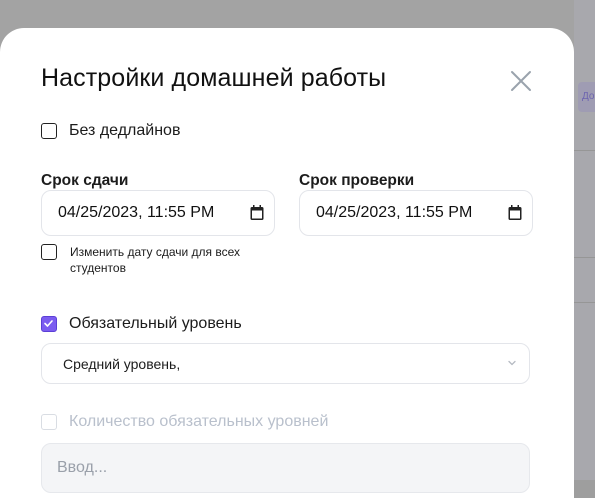 This screenshot has height=498, width=595. What do you see at coordinates (85, 180) in the screenshot?
I see `due-date-label: Срок сдачи` at bounding box center [85, 180].